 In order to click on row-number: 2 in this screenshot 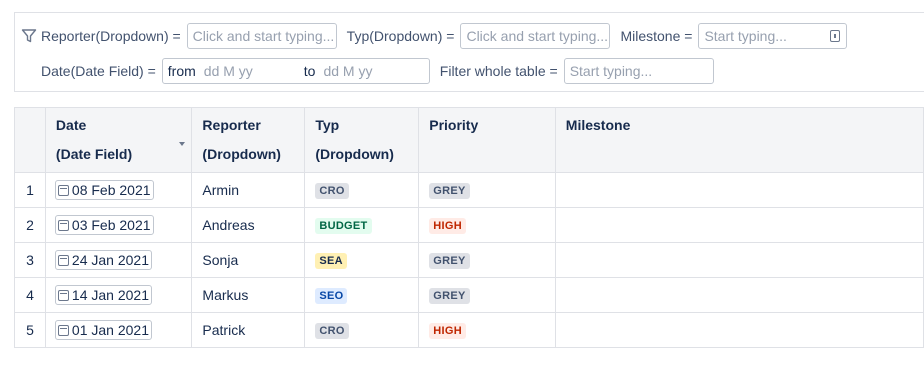, I will do `click(30, 225)`.